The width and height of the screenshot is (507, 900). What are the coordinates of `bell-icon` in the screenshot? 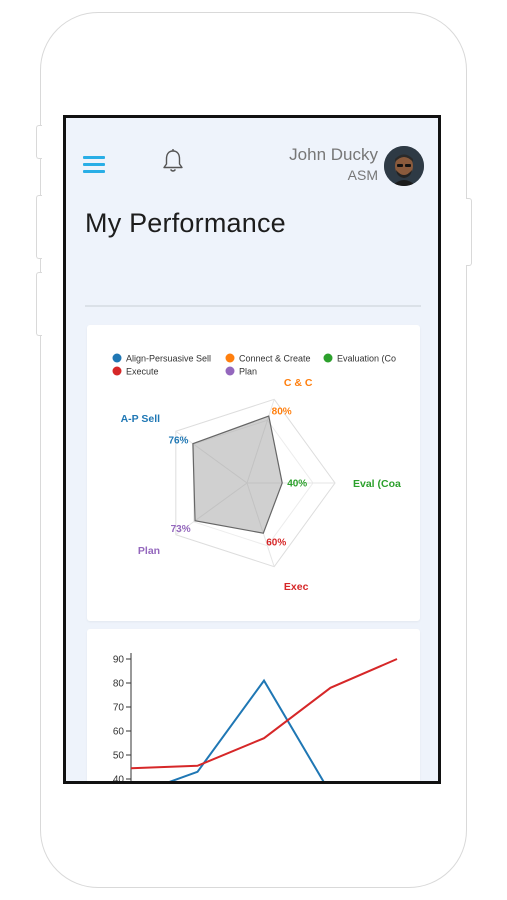 It's located at (173, 161).